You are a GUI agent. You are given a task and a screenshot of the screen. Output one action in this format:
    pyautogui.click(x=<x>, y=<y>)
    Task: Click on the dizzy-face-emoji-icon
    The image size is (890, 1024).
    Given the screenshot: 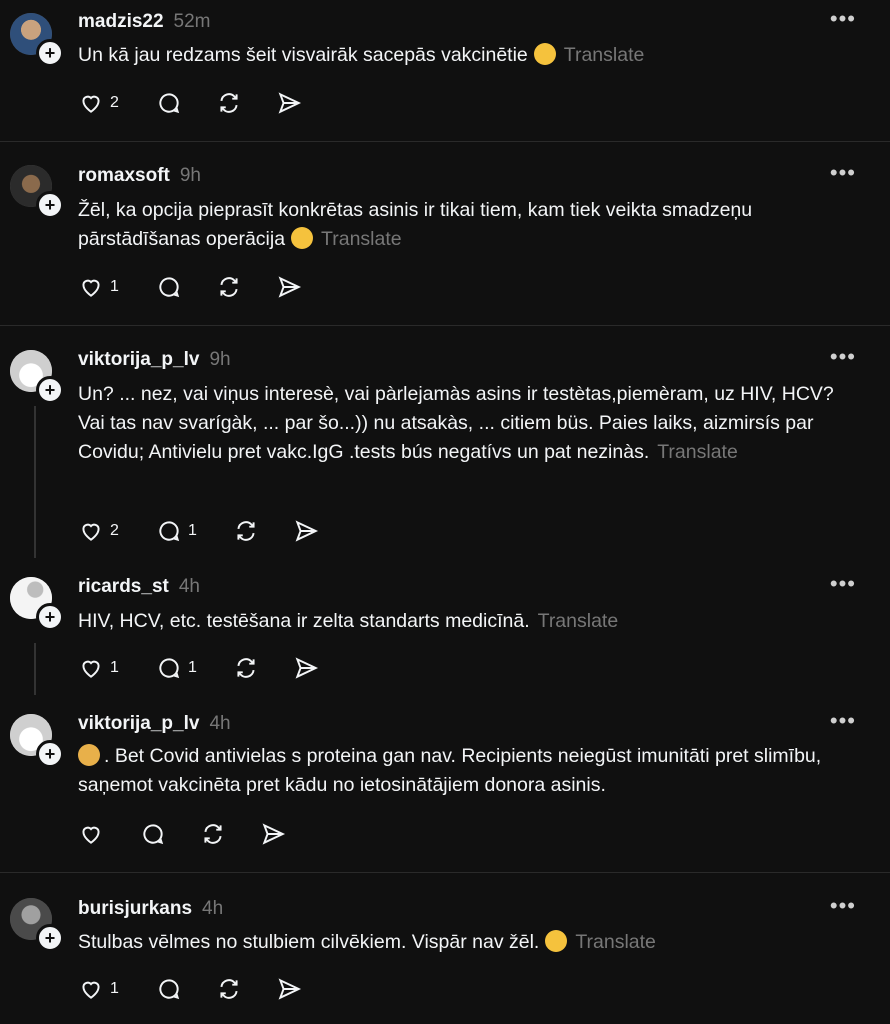 What is the action you would take?
    pyautogui.click(x=302, y=238)
    